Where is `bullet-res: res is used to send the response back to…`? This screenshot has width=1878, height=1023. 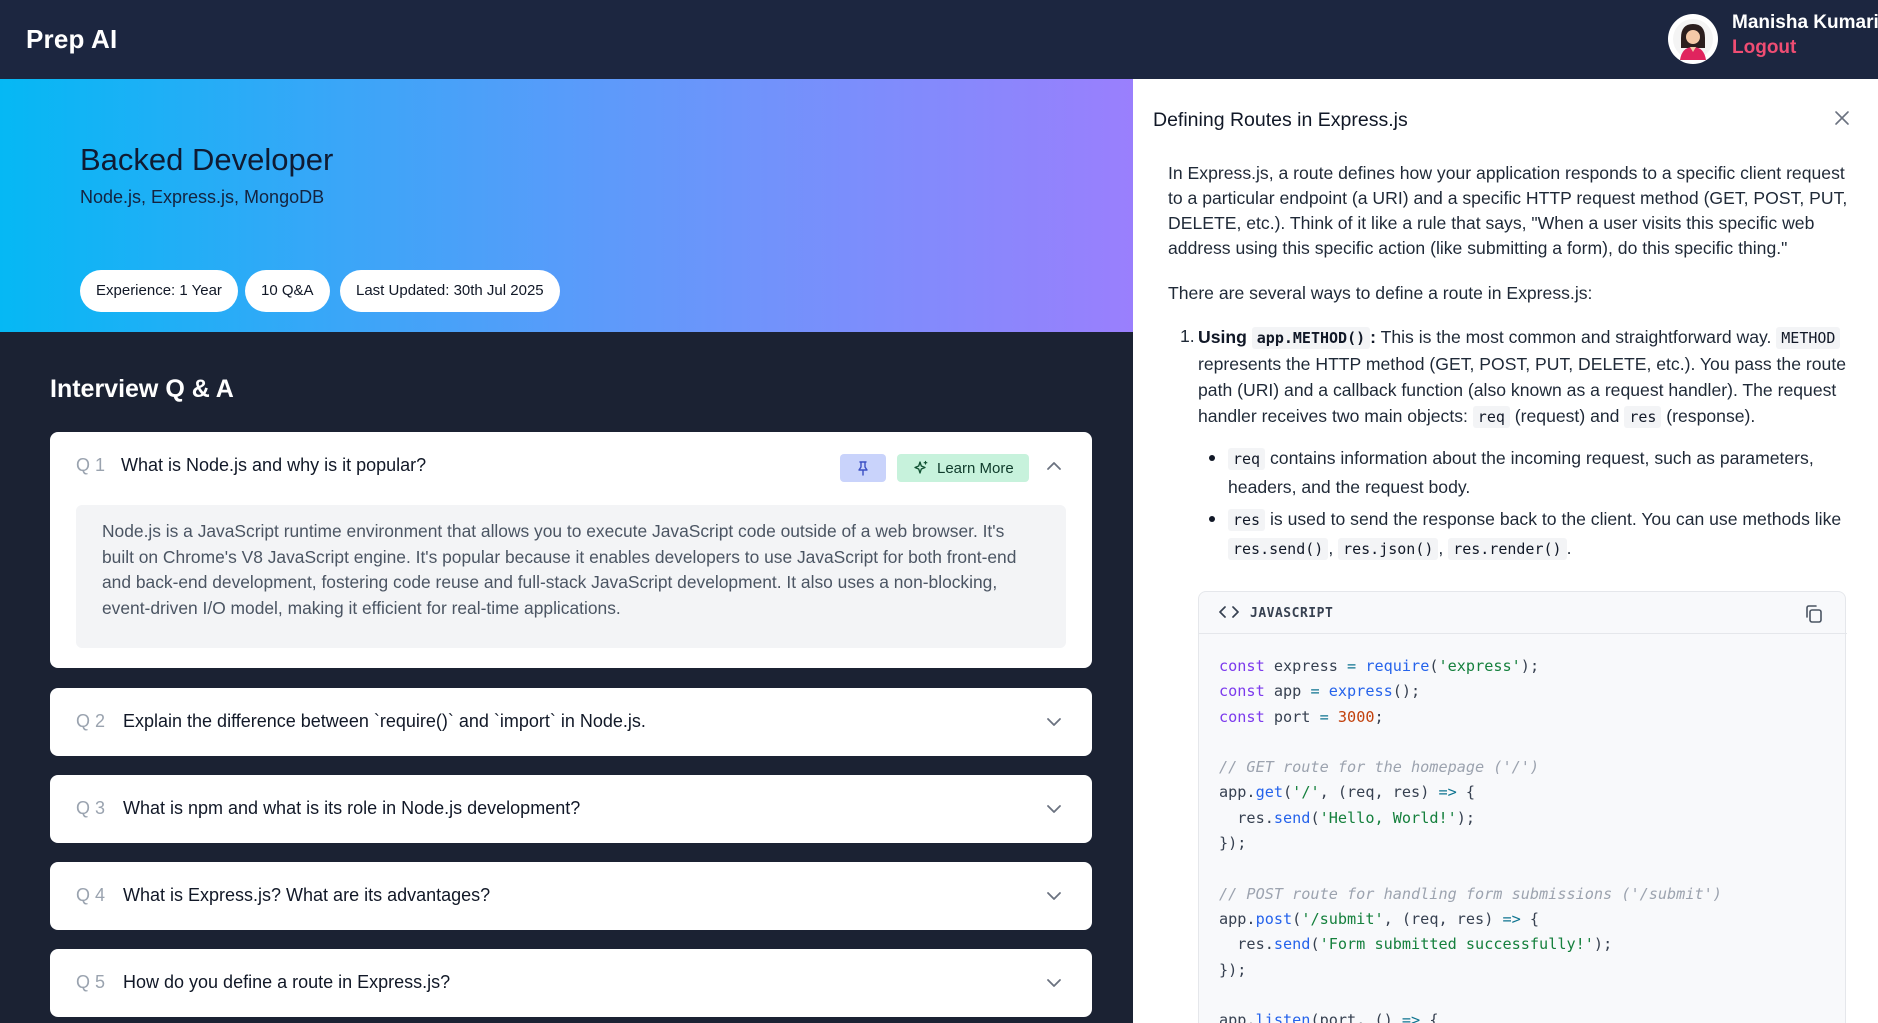
bullet-res: res is used to send the response back to… is located at coordinates (1523, 534).